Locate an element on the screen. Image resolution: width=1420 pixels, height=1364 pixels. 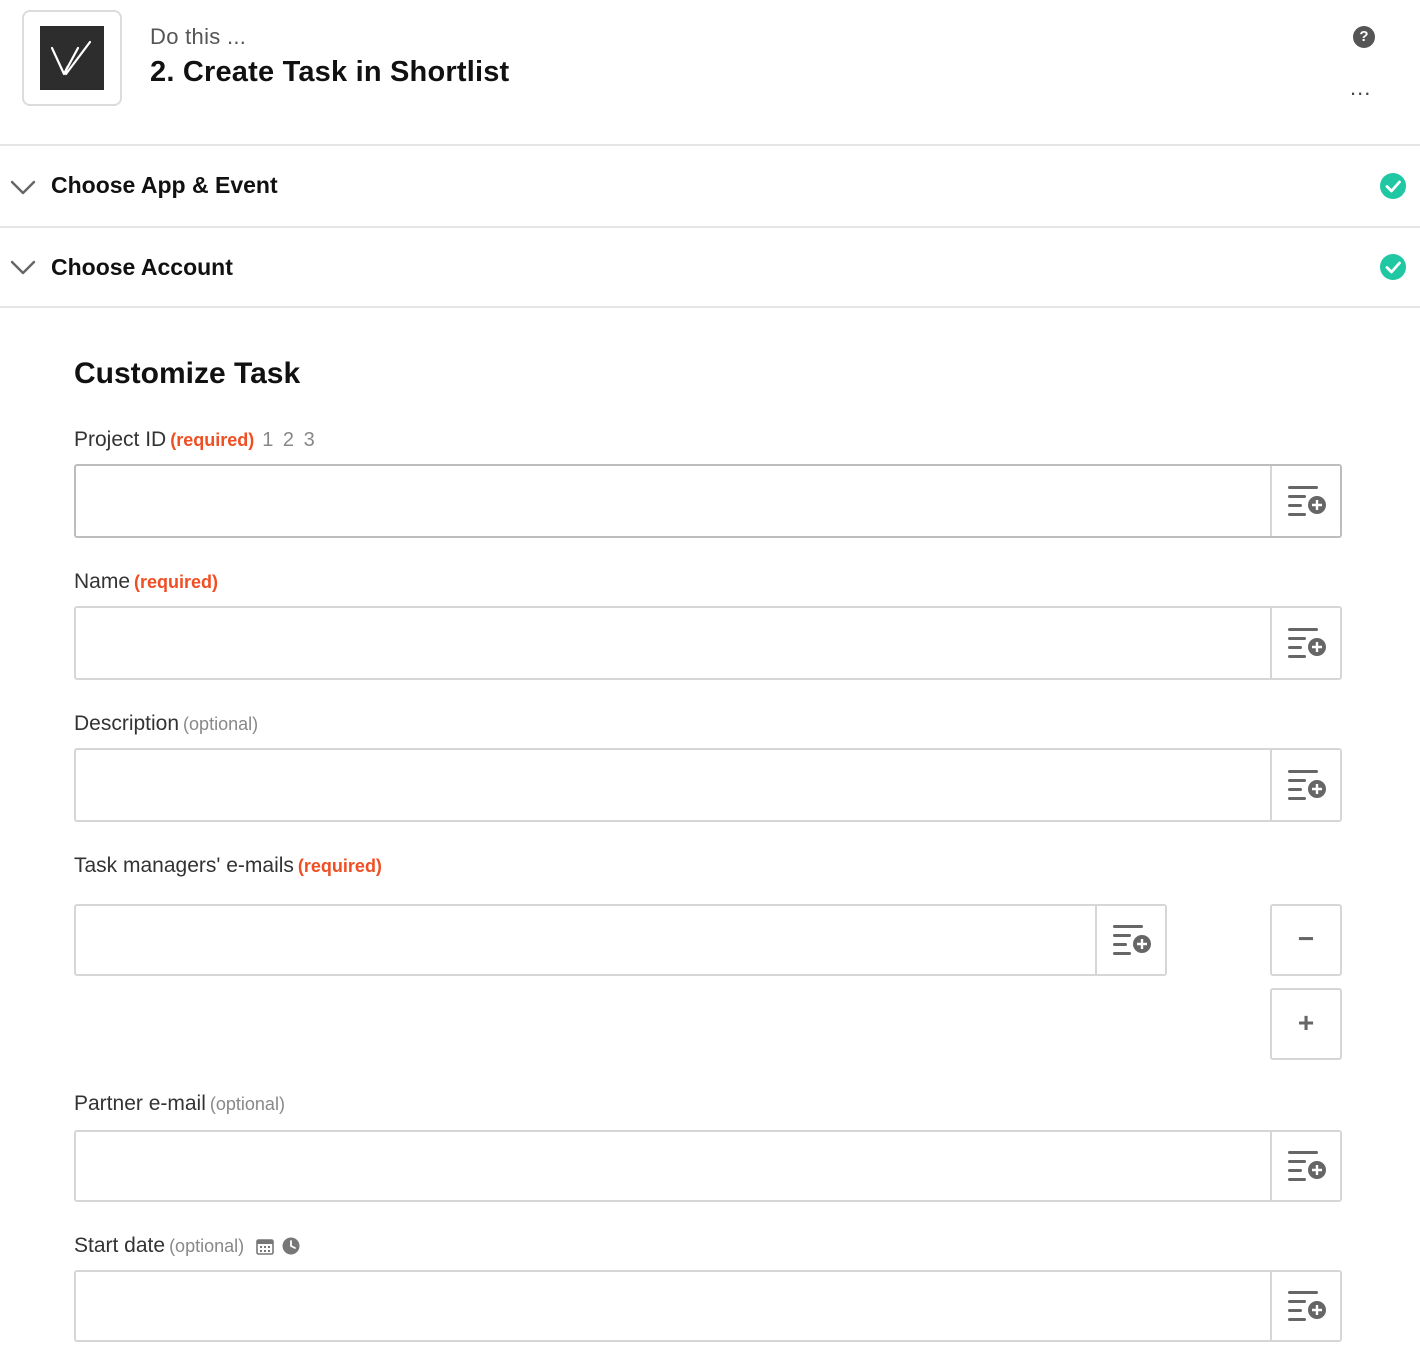
form-title: Customize Task is located at coordinates (187, 373).